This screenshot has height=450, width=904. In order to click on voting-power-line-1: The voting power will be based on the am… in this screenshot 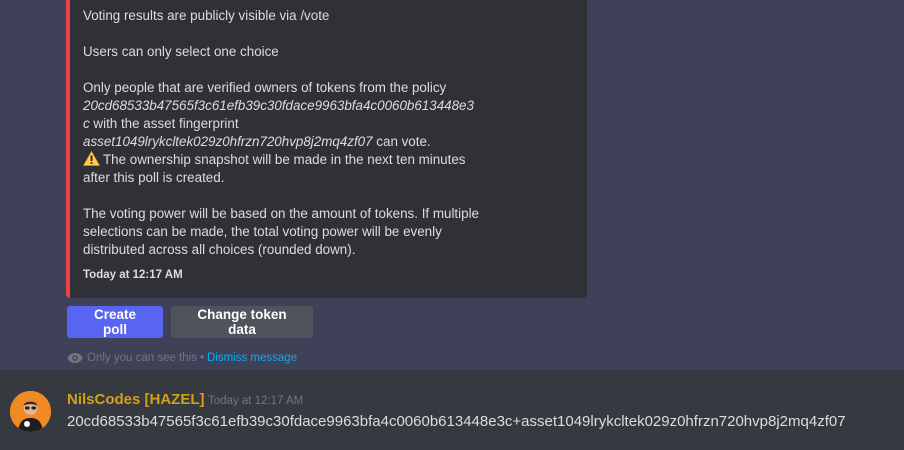, I will do `click(281, 213)`.